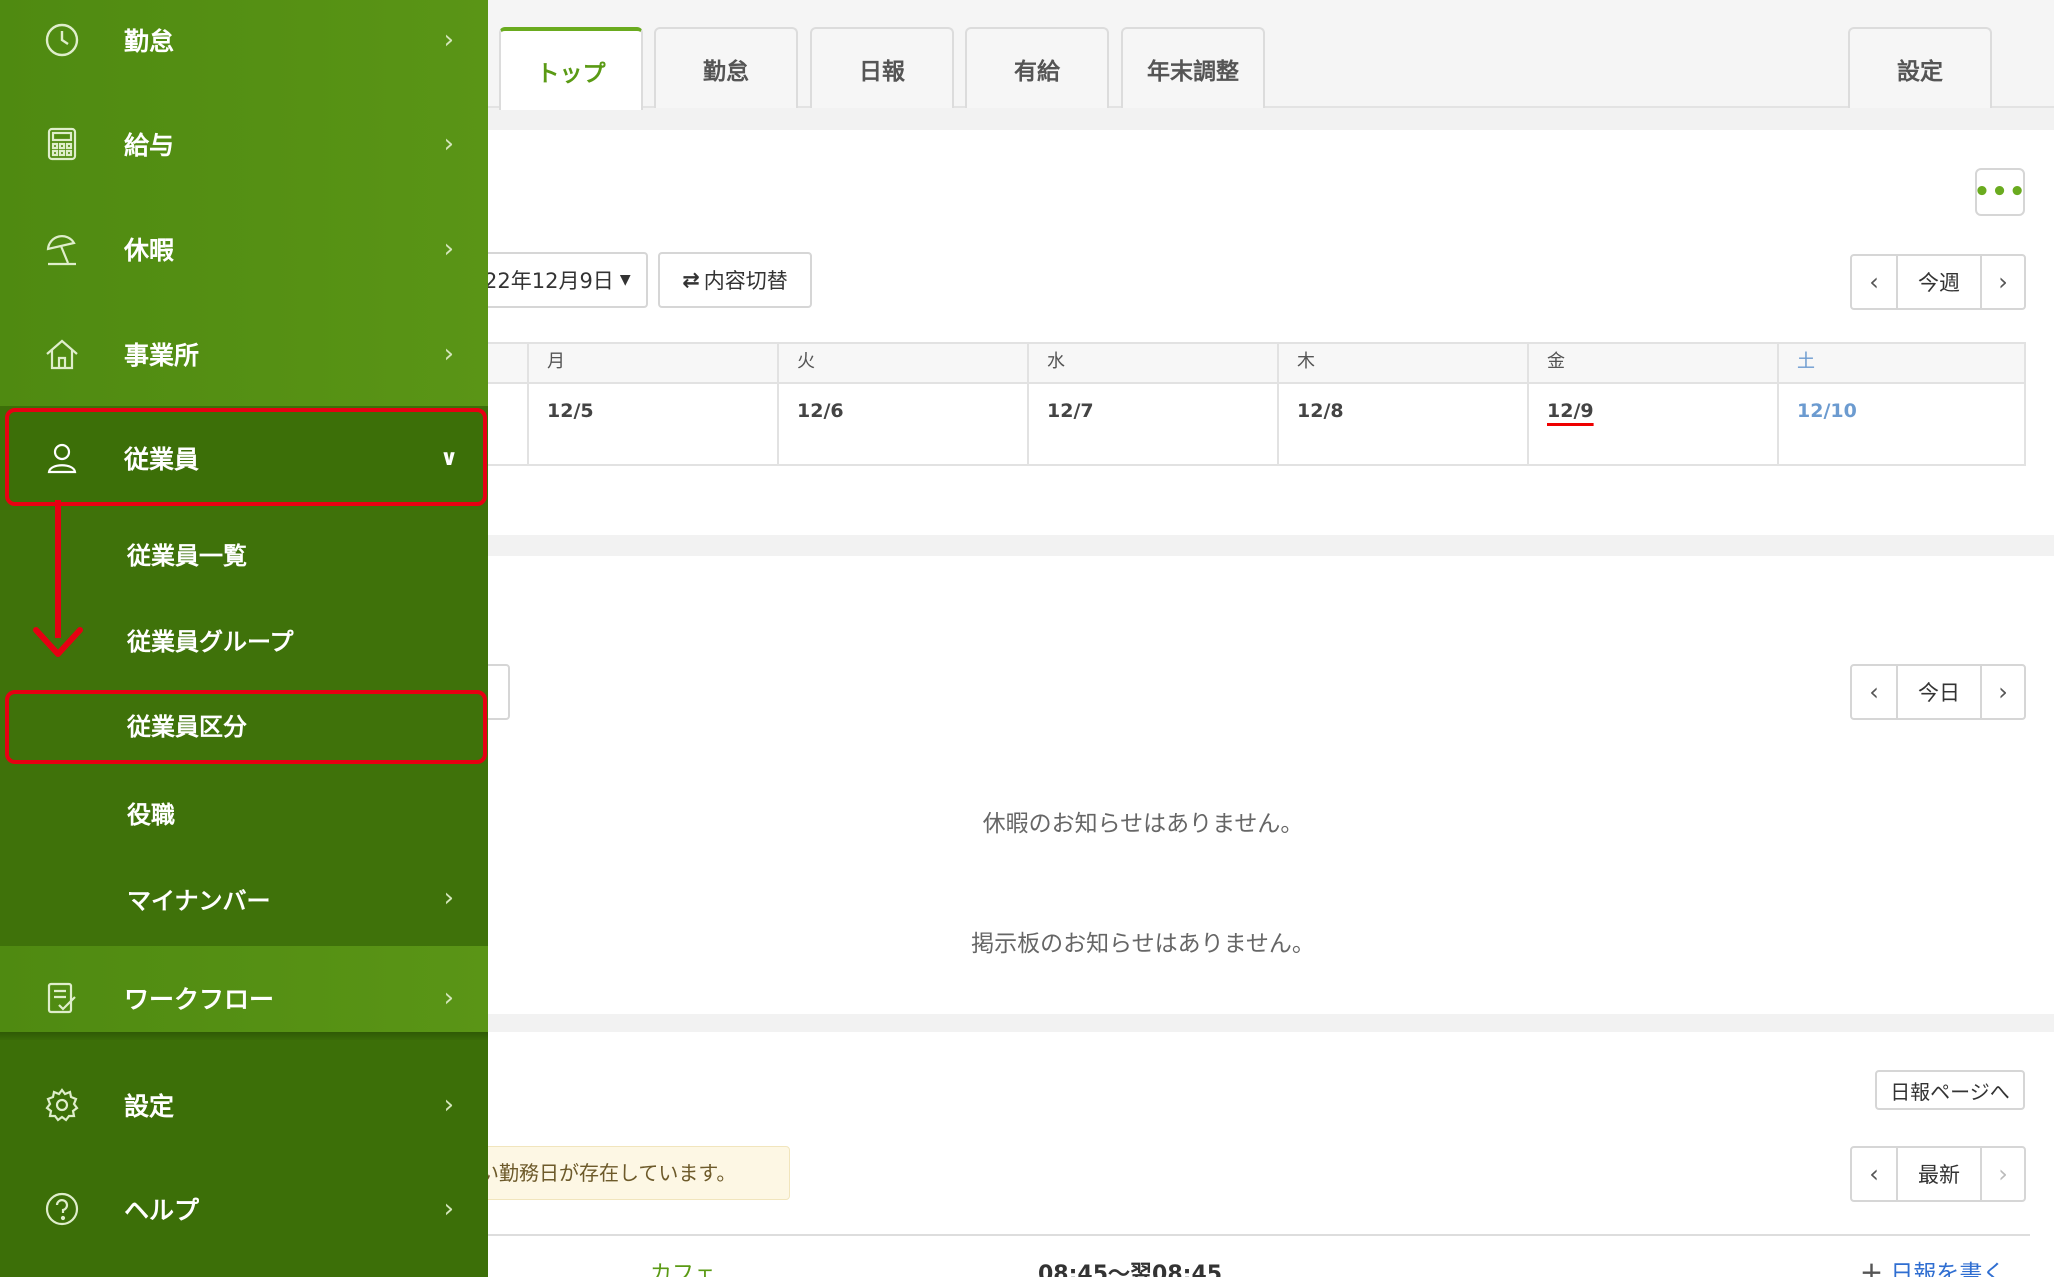 Image resolution: width=2054 pixels, height=1277 pixels. I want to click on submenu-my-number: マイナンバー ›, so click(241, 898).